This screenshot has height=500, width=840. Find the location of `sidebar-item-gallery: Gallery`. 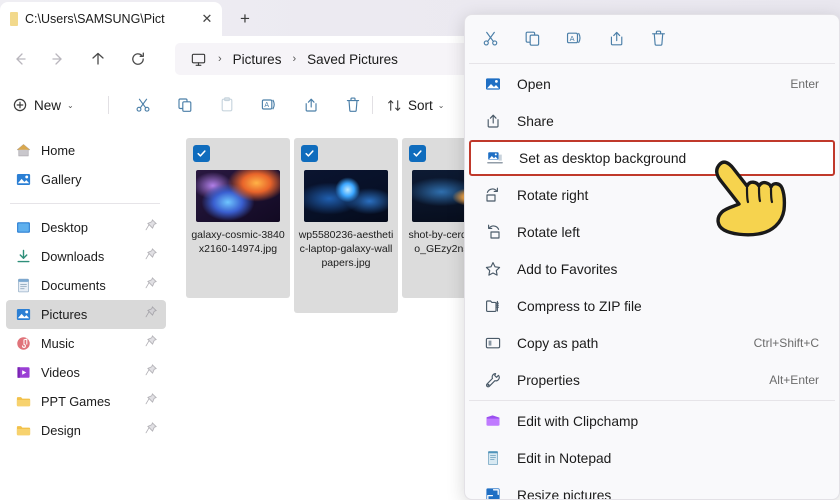

sidebar-item-gallery: Gallery is located at coordinates (86, 179).